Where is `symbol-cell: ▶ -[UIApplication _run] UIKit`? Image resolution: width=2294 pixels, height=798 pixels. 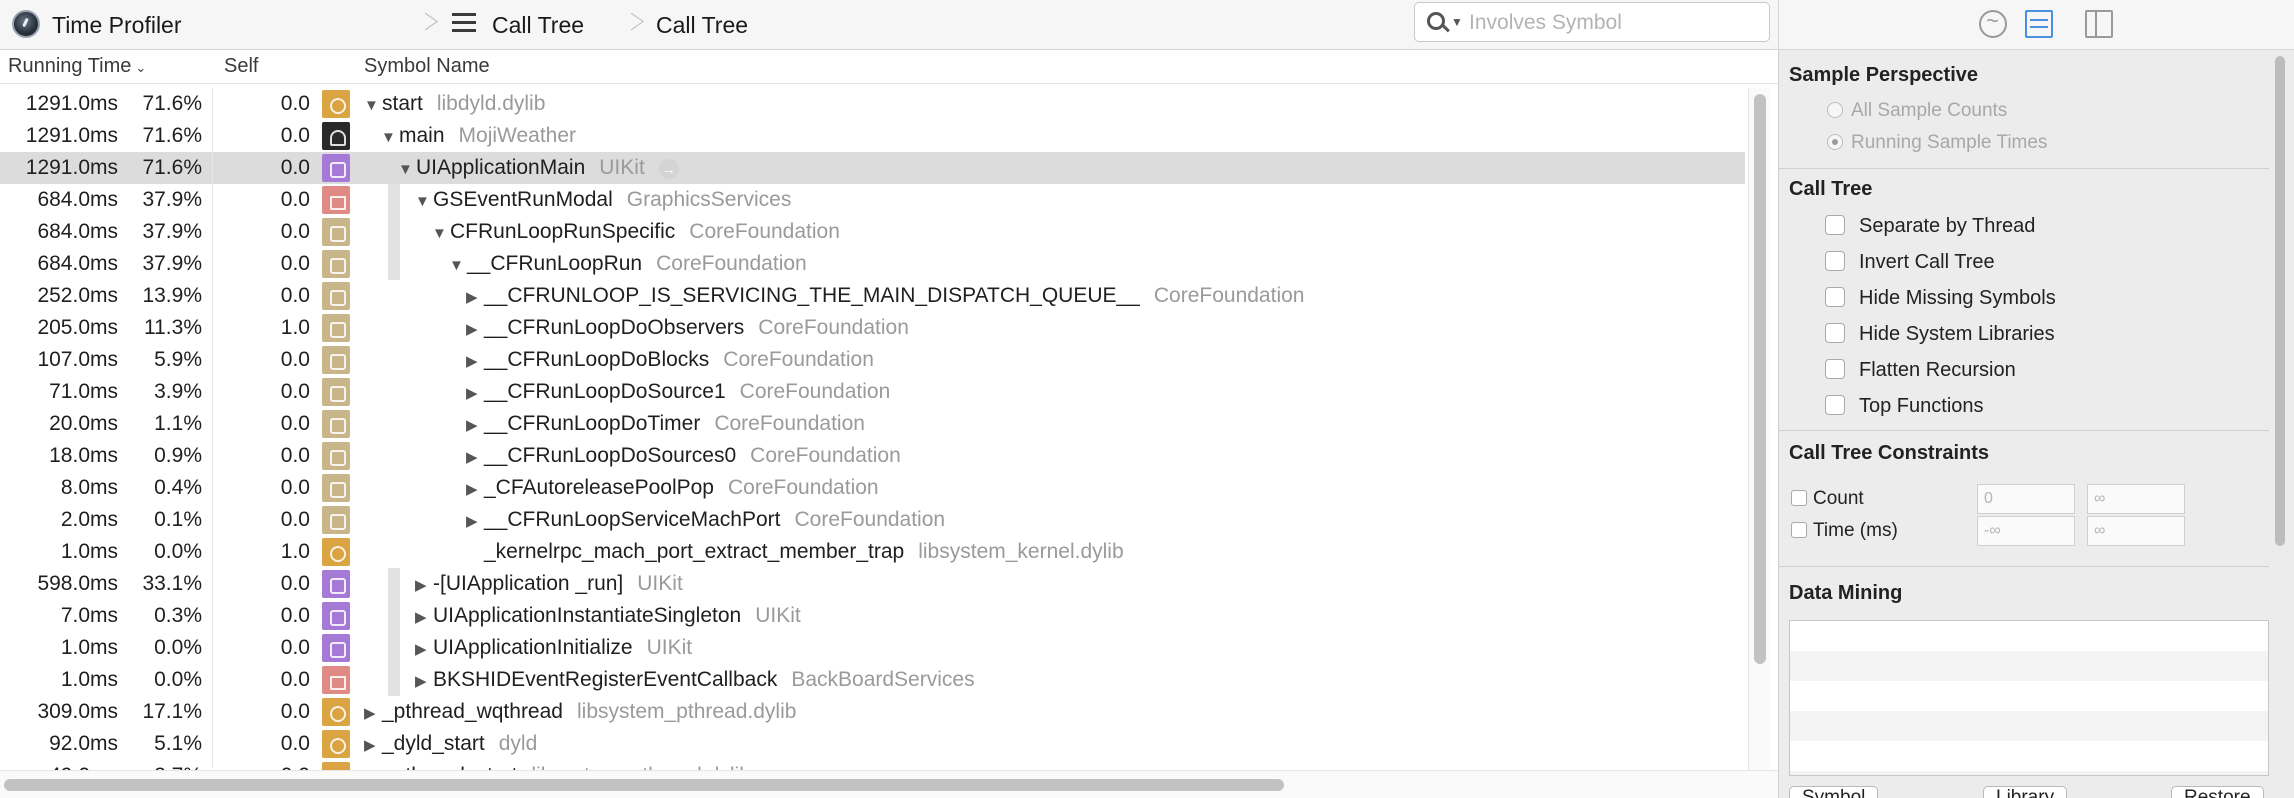 symbol-cell: ▶ -[UIApplication _run] UIKit is located at coordinates (549, 584).